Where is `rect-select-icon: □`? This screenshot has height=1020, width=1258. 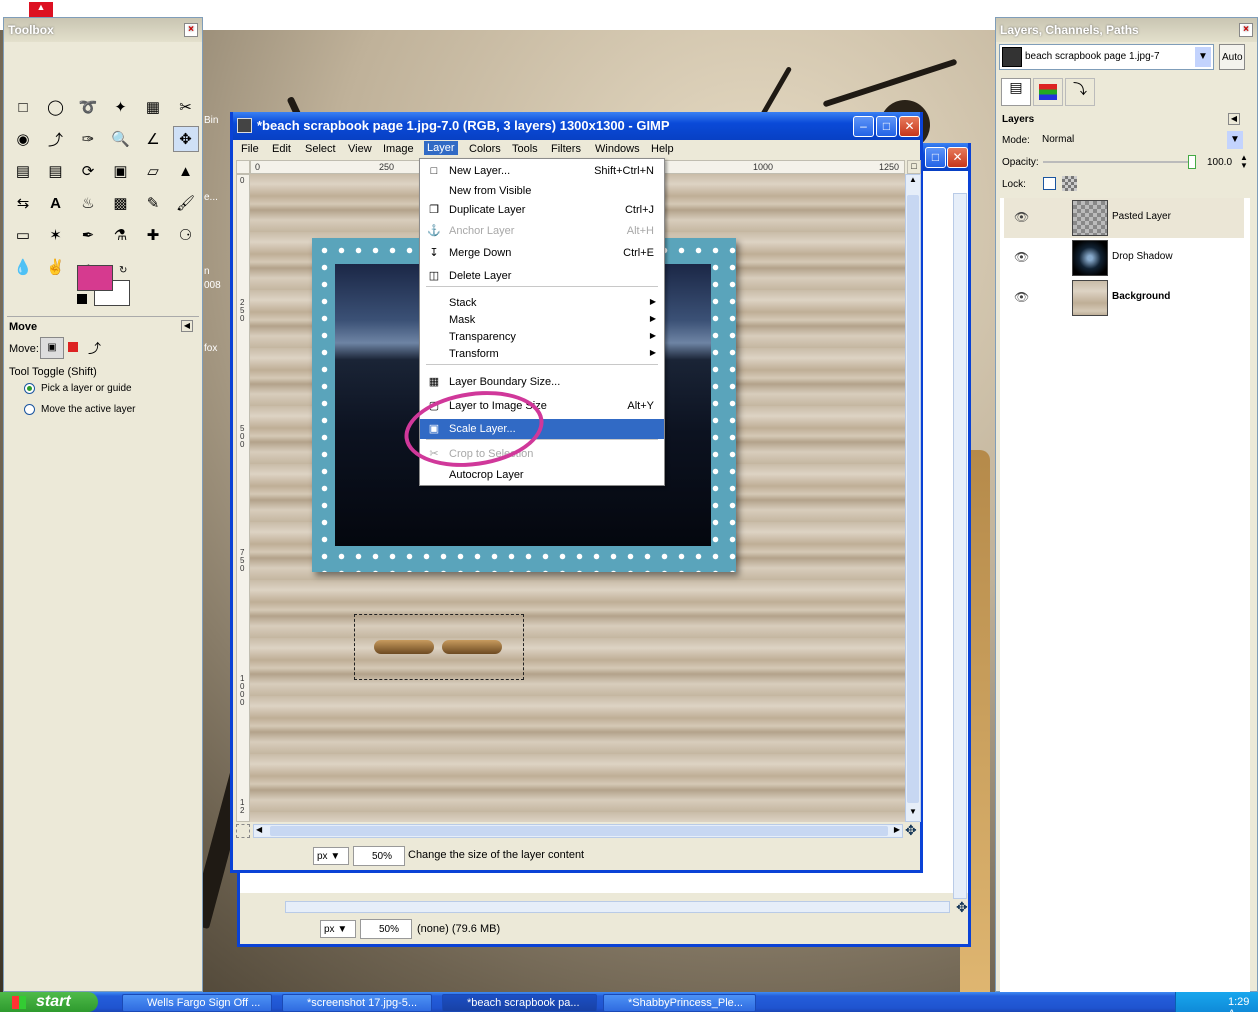
rect-select-icon: □ is located at coordinates (23, 107).